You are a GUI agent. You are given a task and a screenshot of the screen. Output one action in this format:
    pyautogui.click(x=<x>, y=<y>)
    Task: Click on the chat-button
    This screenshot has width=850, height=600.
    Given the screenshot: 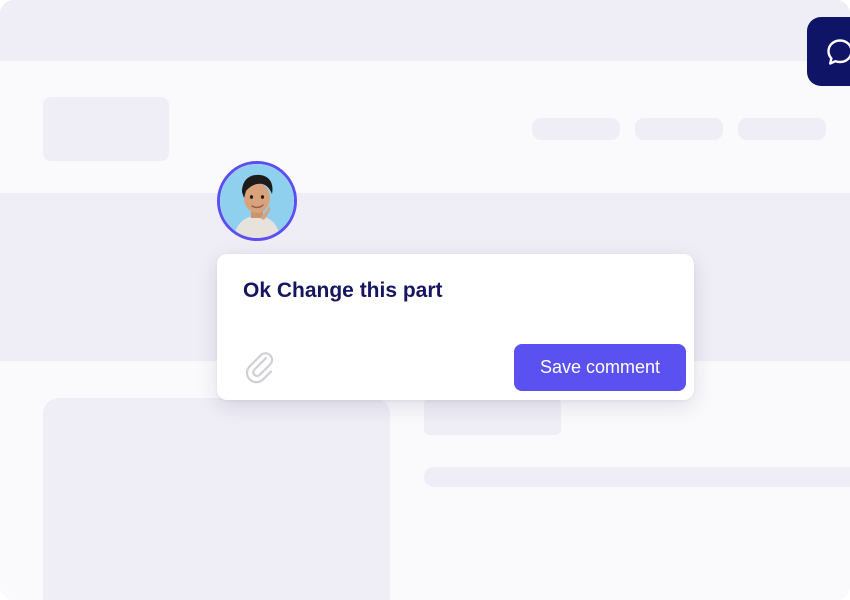 What is the action you would take?
    pyautogui.click(x=828, y=51)
    